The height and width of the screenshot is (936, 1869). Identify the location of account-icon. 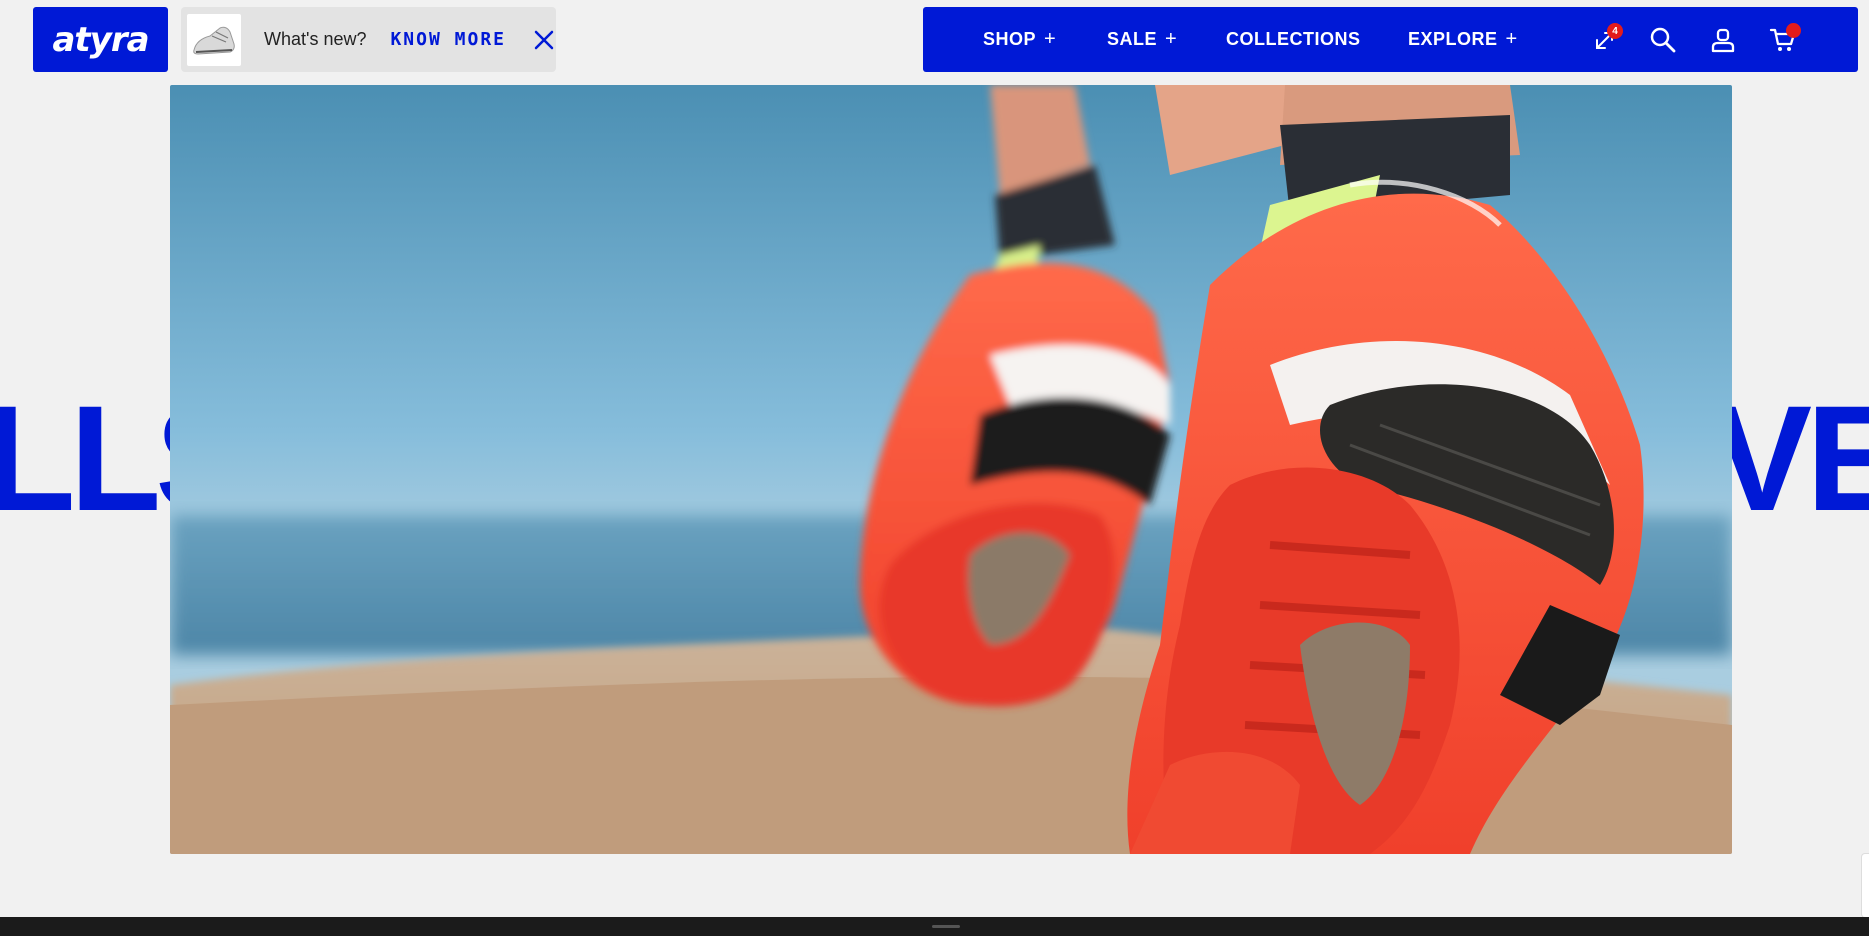
(1723, 39).